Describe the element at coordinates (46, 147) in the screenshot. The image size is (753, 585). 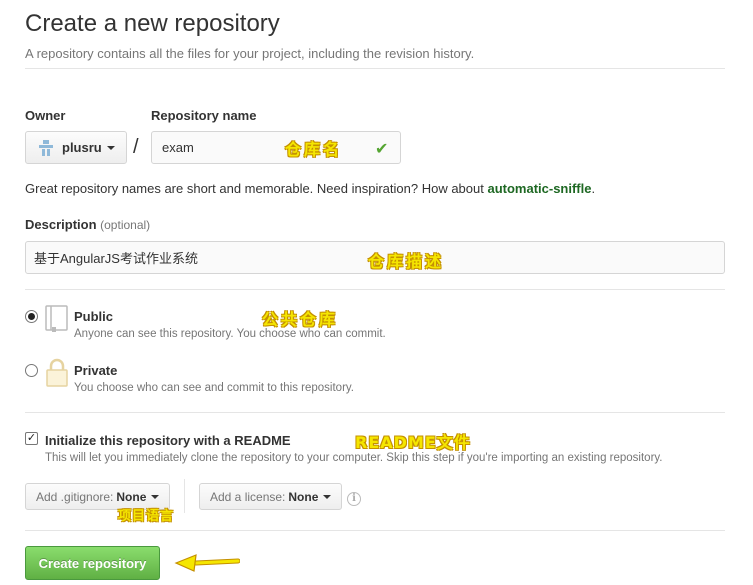
I see `owner-avatar` at that location.